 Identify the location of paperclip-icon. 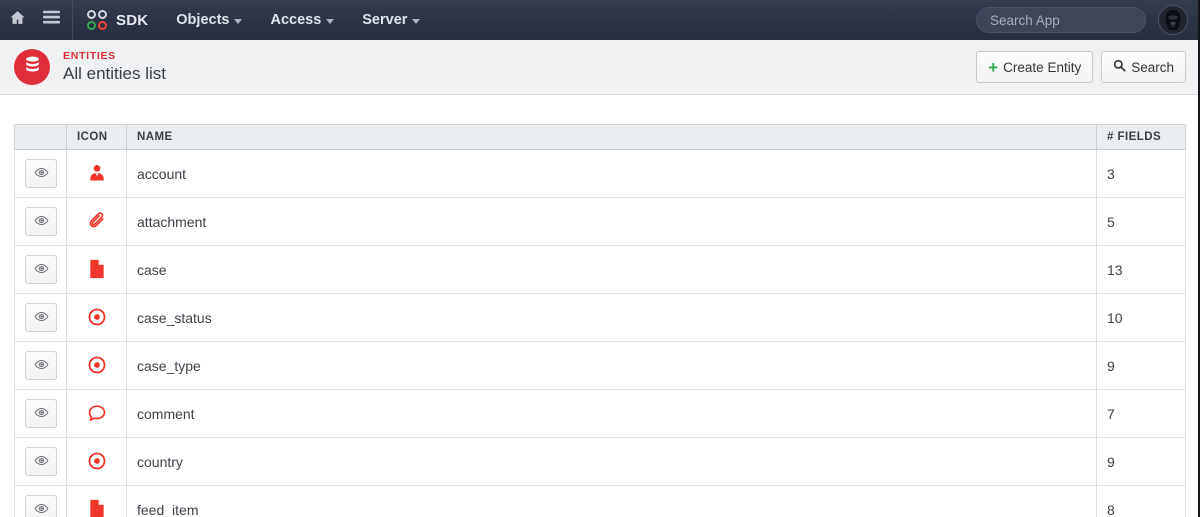
(97, 221).